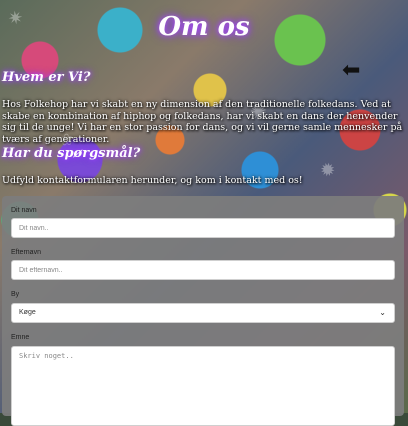 This screenshot has height=426, width=408. Describe the element at coordinates (46, 77) in the screenshot. I see `who-heading: Hvem er Vi?` at that location.